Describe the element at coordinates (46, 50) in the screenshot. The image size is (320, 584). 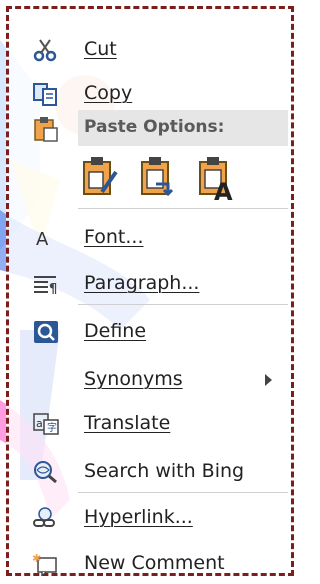
I see `scissors-icon` at that location.